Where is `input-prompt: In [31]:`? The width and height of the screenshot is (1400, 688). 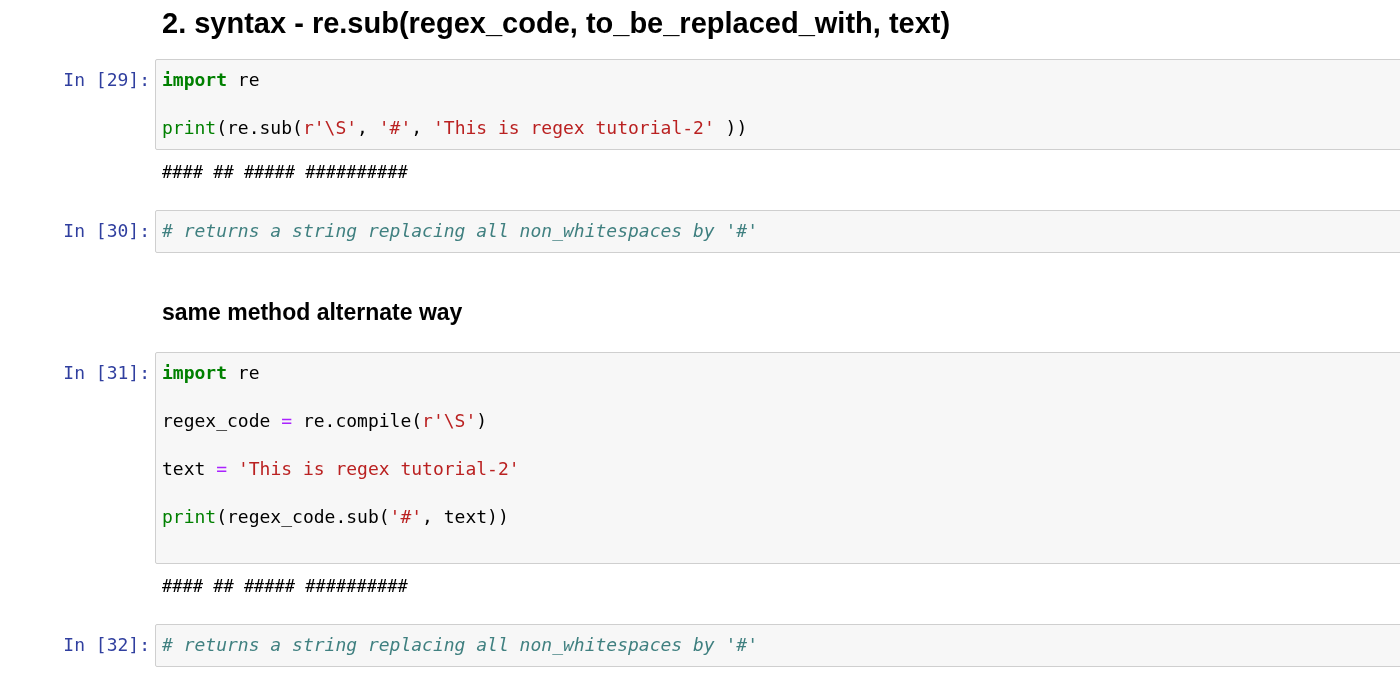
input-prompt: In [31]: is located at coordinates (106, 373).